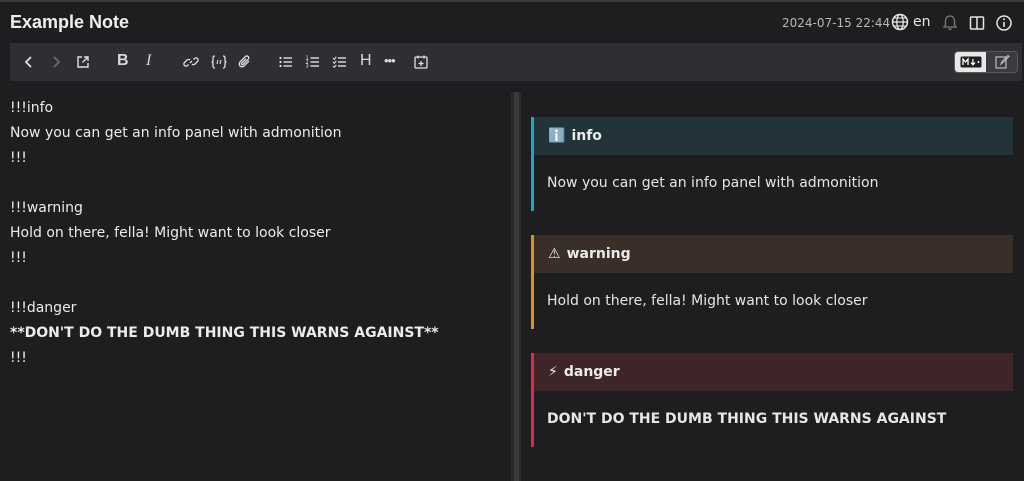 This screenshot has width=1024, height=481. I want to click on numbered-list-button: 1 2 3, so click(313, 62).